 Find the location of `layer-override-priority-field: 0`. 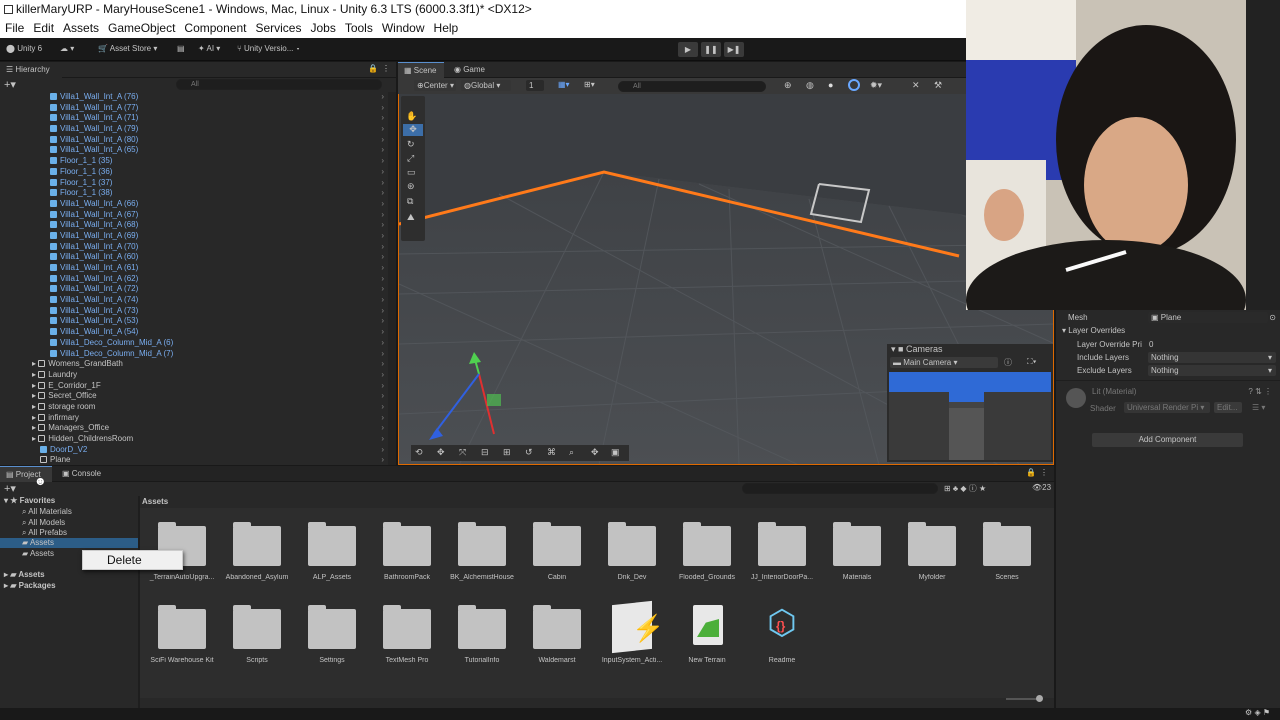

layer-override-priority-field: 0 is located at coordinates (1151, 344).